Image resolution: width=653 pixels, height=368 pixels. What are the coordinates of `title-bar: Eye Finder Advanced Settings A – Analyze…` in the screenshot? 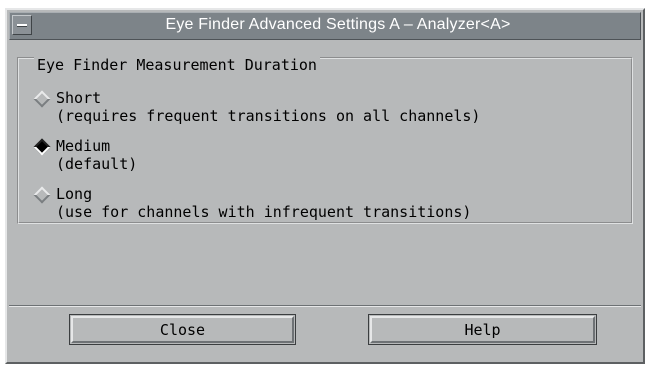 It's located at (325, 26).